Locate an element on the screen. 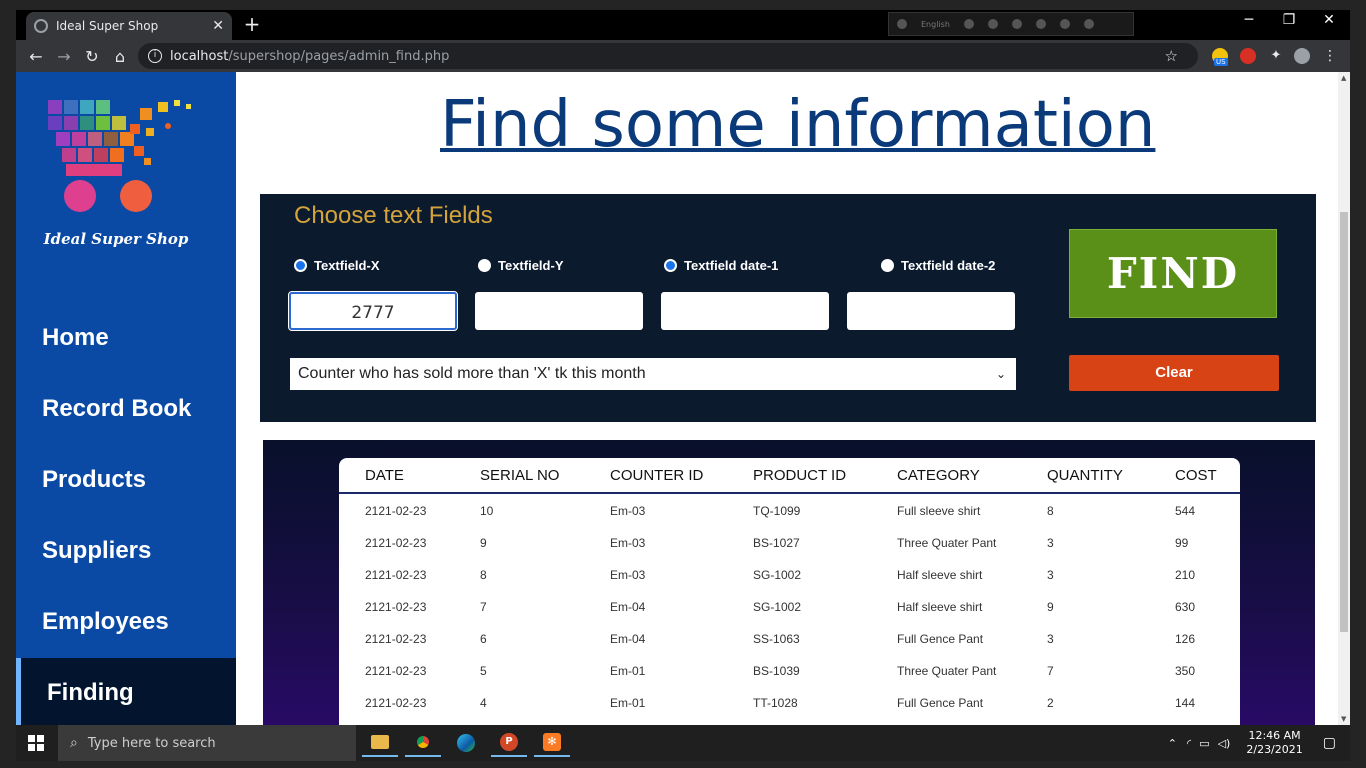 The image size is (1366, 768). nav-employees: Employees is located at coordinates (126, 622).